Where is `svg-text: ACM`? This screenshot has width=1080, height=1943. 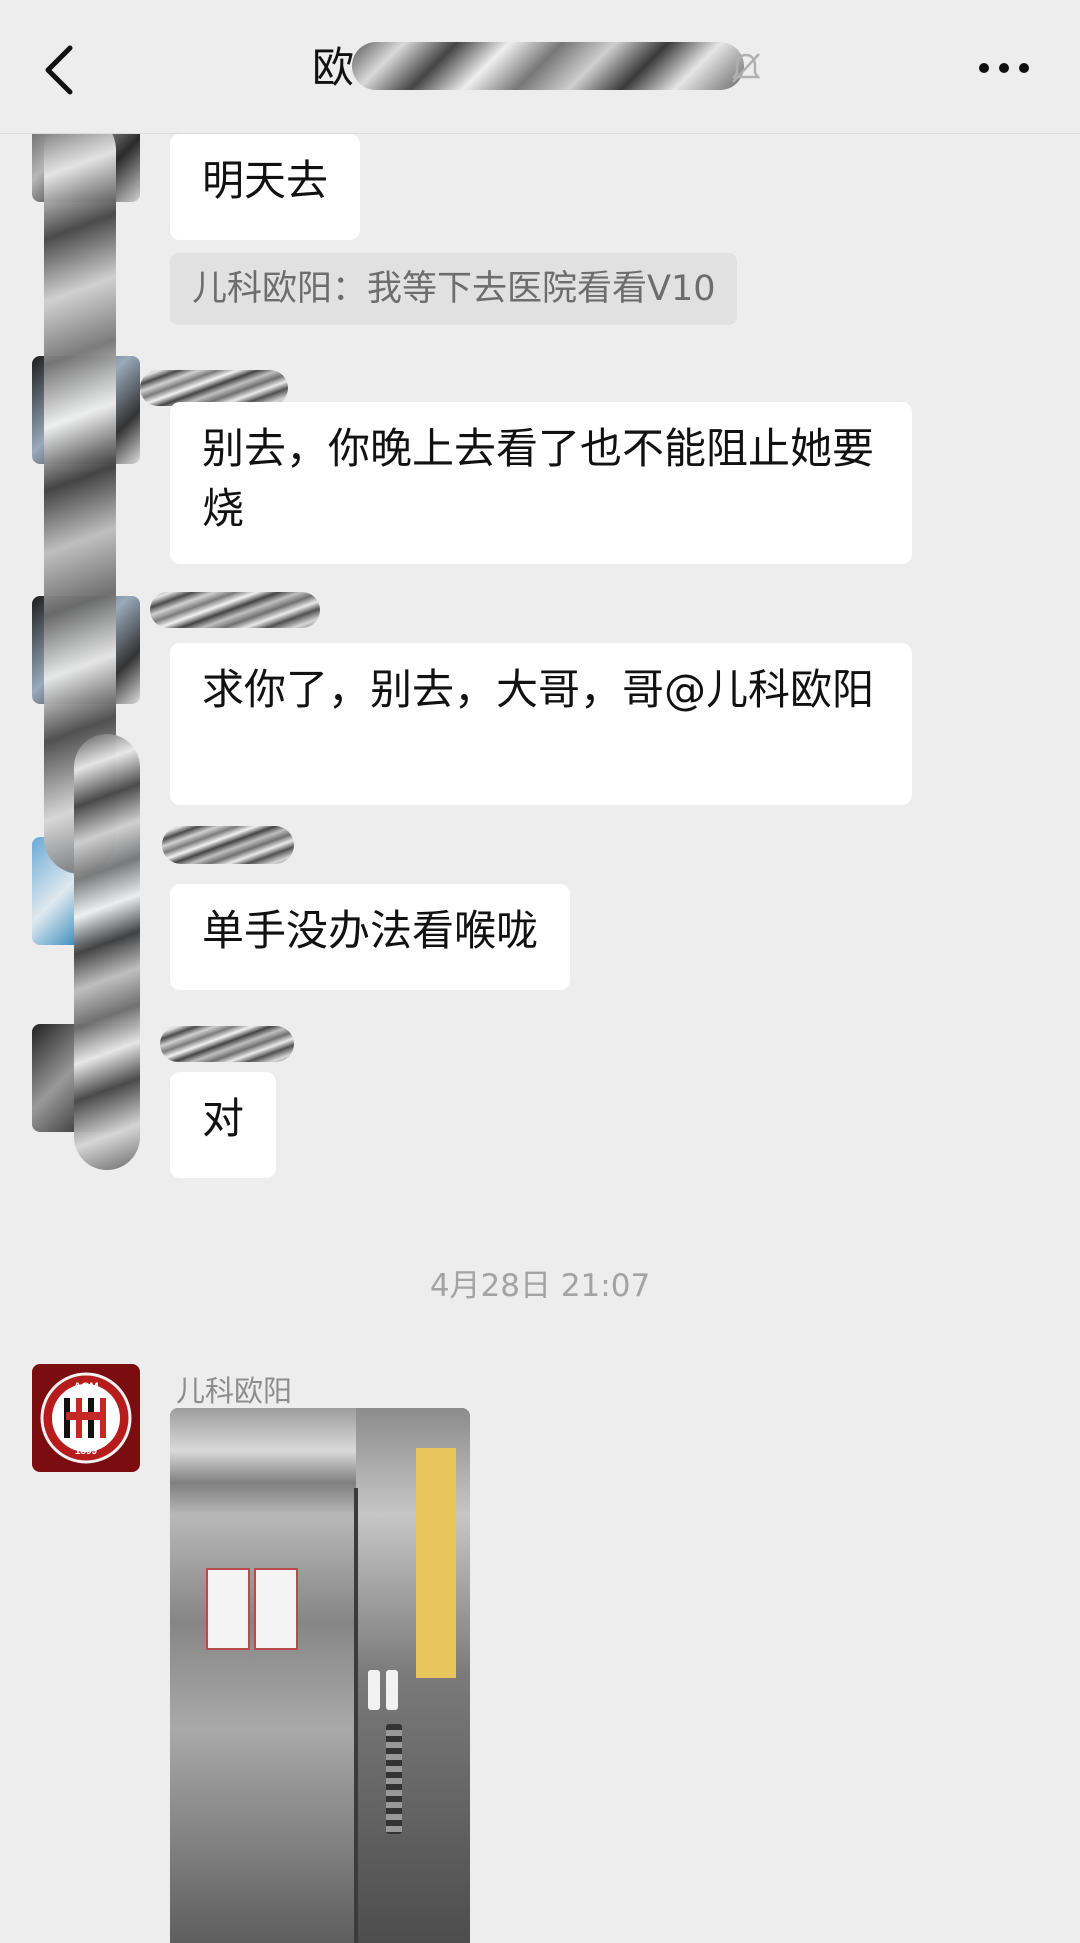 svg-text: ACM is located at coordinates (85, 1387).